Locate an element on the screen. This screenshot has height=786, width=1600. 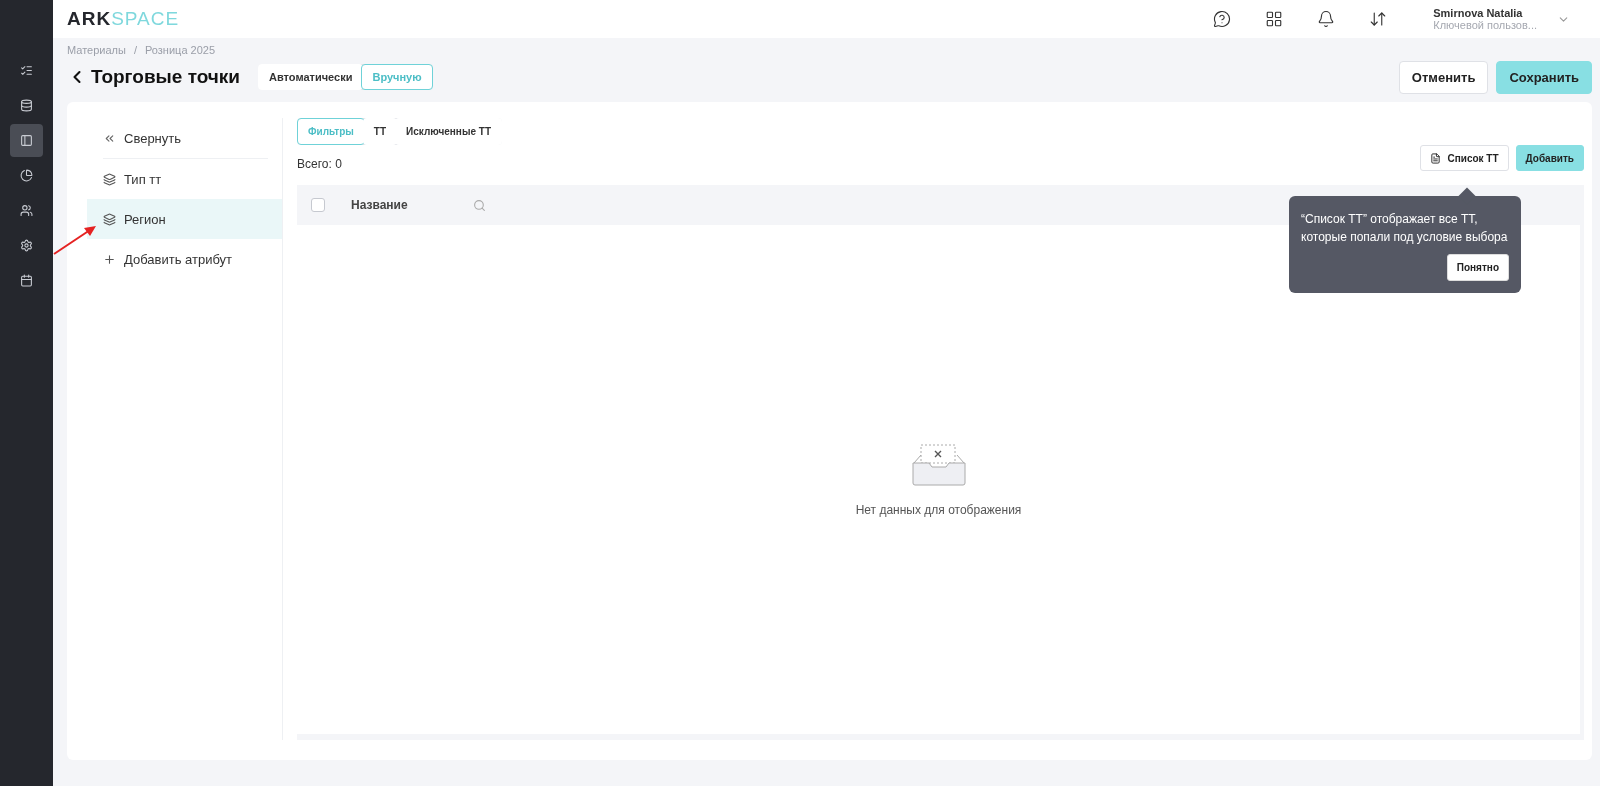
save-button: Сохранить is located at coordinates (1544, 77).